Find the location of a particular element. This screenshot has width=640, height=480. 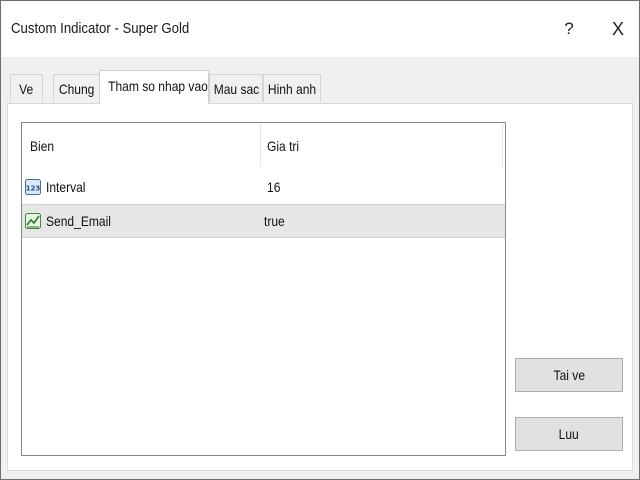

tab-label: Ve is located at coordinates (26, 89).